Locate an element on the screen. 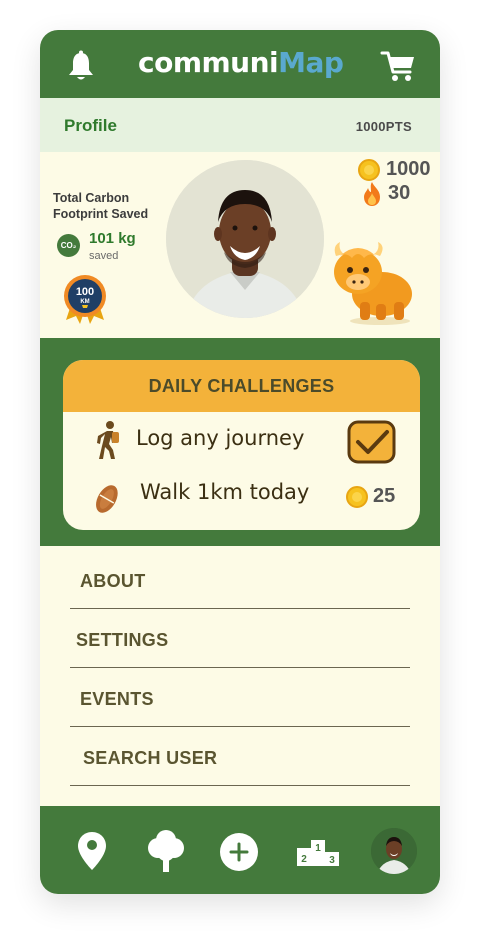 This screenshot has height=945, width=480. menu-item-search-user: SEARCH USER is located at coordinates (240, 756).